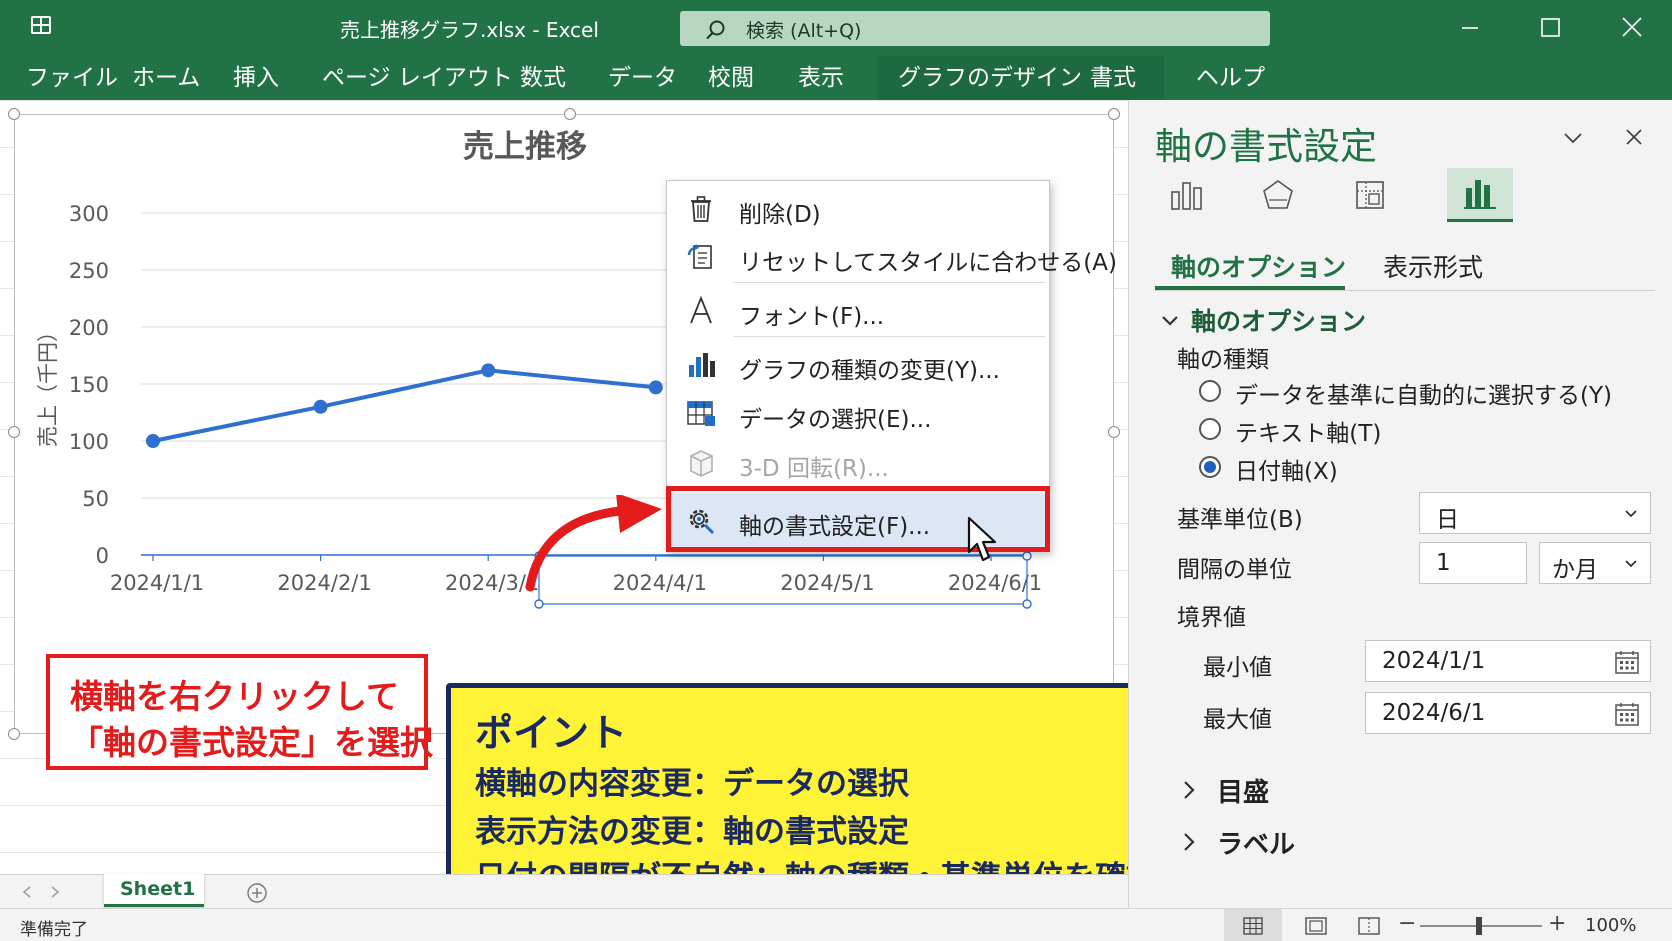 This screenshot has width=1672, height=941. I want to click on mouse-cursor-icon, so click(982, 539).